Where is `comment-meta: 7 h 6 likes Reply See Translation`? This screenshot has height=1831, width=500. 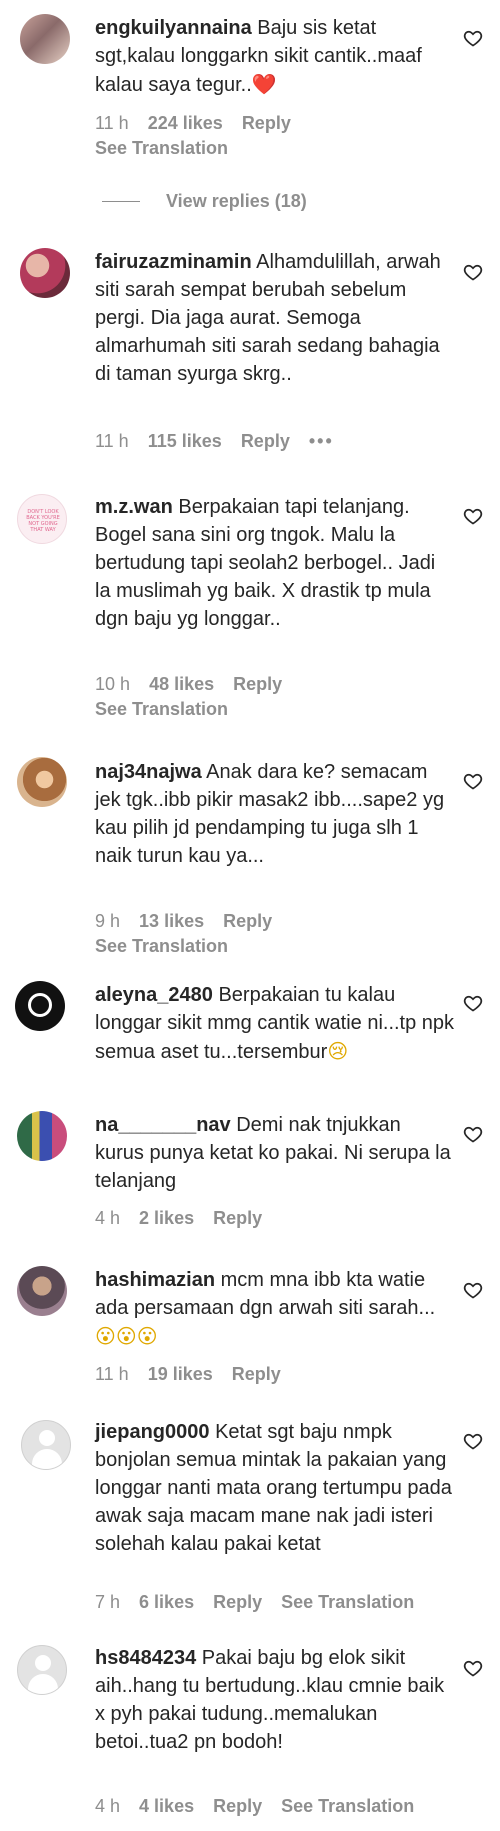
comment-meta: 7 h 6 likes Reply See Translation is located at coordinates (261, 1602).